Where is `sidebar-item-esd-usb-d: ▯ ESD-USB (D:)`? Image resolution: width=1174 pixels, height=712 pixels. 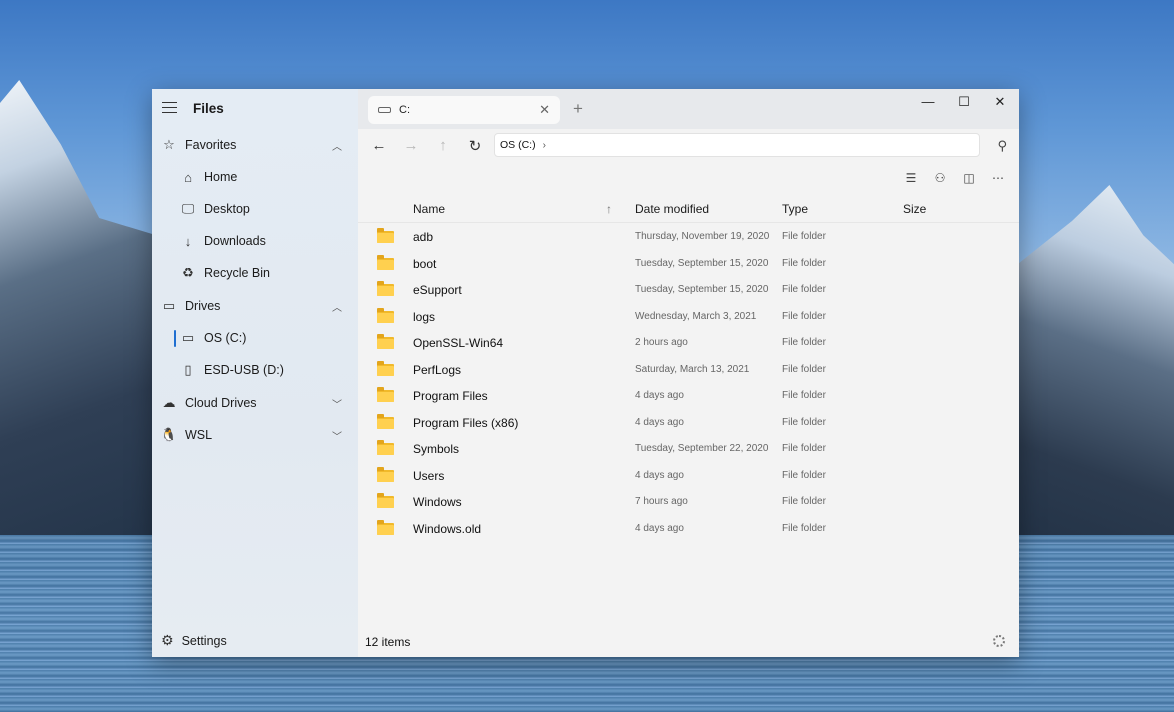
sidebar-item-esd-usb-d: ▯ ESD-USB (D:) is located at coordinates (255, 370).